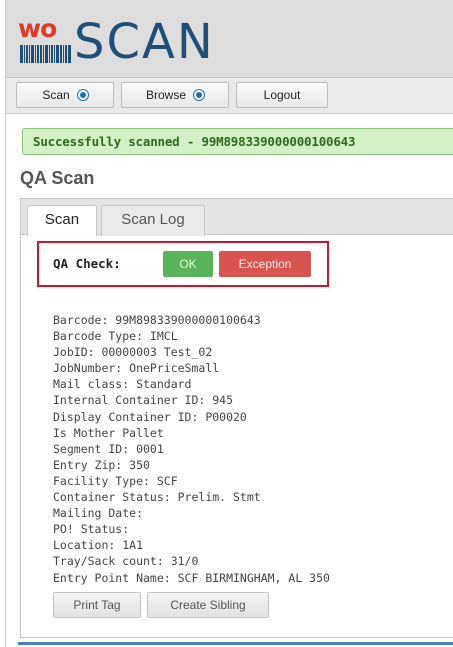 Image resolution: width=453 pixels, height=647 pixels. What do you see at coordinates (136, 368) in the screenshot?
I see `detail-line: JobNumber: OnePriceSmall` at bounding box center [136, 368].